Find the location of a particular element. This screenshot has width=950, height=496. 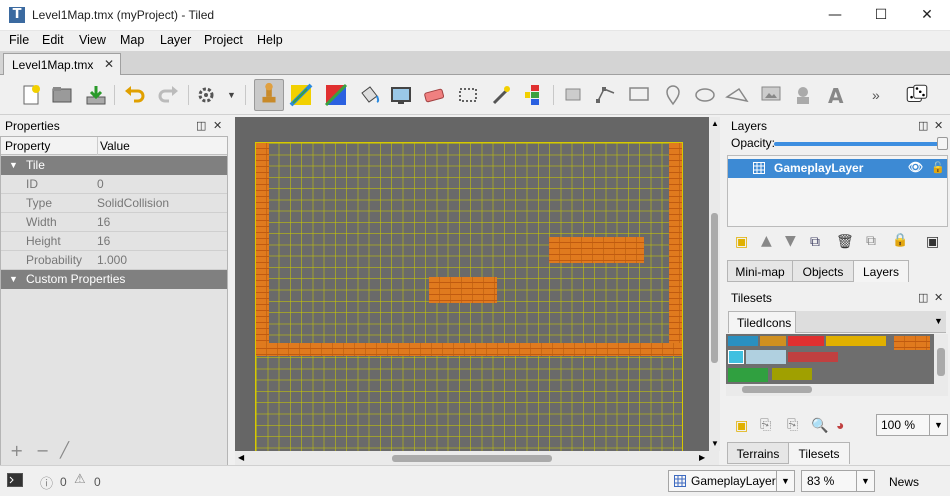

random-mode-dice-icon is located at coordinates (917, 95).